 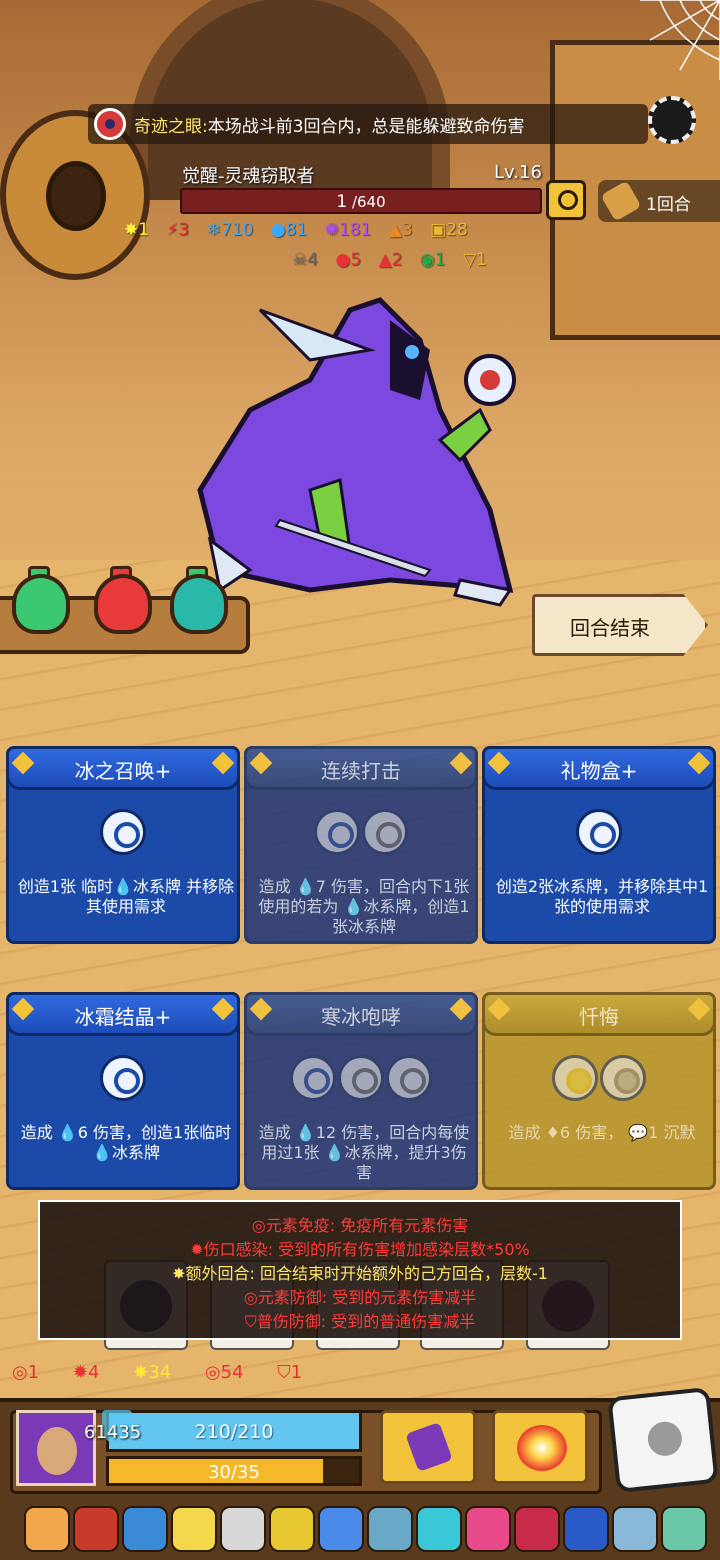 I want to click on dice-button, so click(x=663, y=1440).